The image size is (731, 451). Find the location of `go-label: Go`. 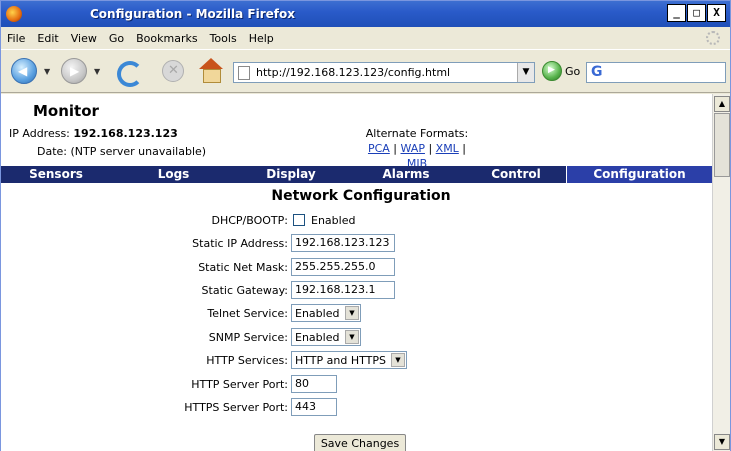

go-label: Go is located at coordinates (573, 71).